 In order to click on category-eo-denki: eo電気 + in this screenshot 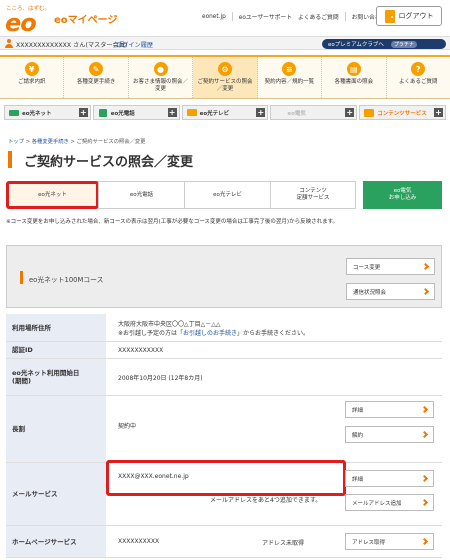, I will do `click(314, 112)`.